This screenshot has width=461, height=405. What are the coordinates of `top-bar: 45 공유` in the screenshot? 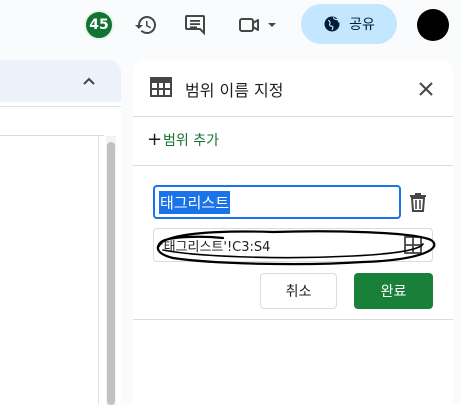 It's located at (230, 26).